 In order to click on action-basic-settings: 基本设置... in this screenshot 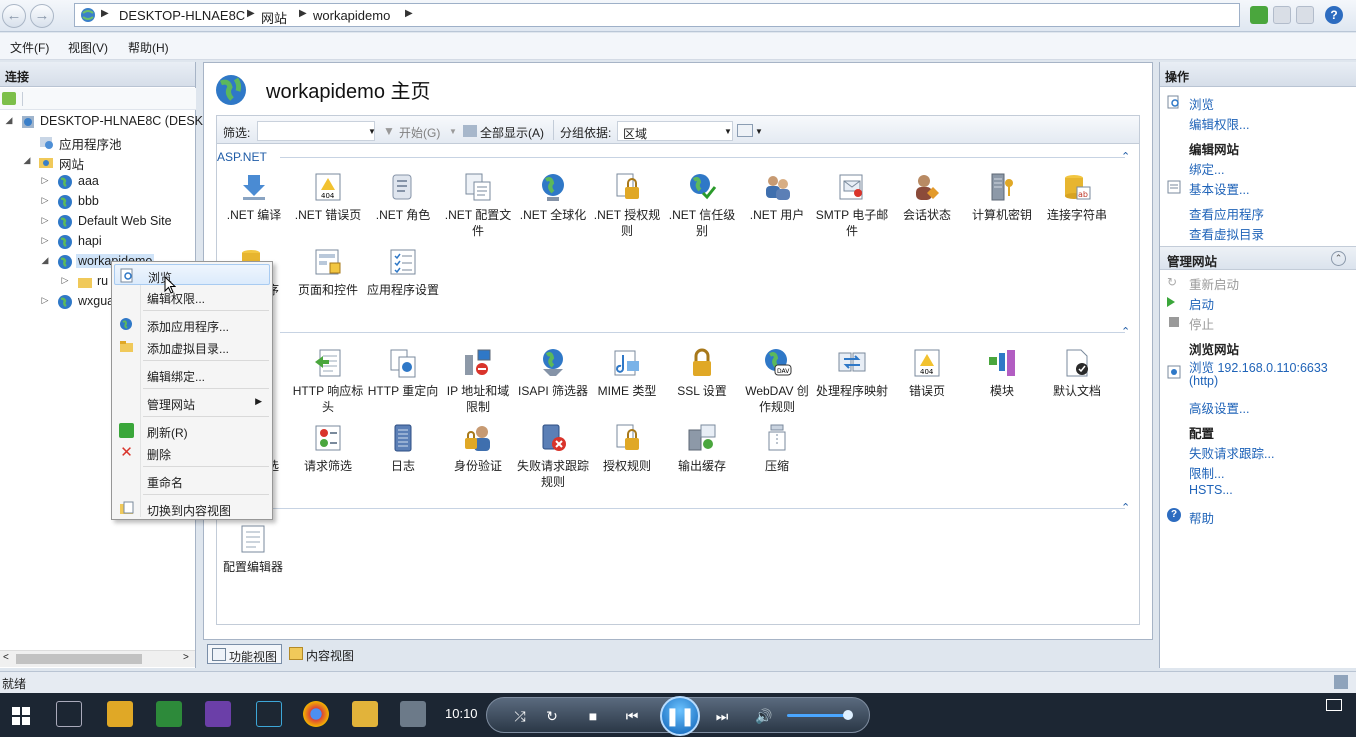, I will do `click(1219, 188)`.